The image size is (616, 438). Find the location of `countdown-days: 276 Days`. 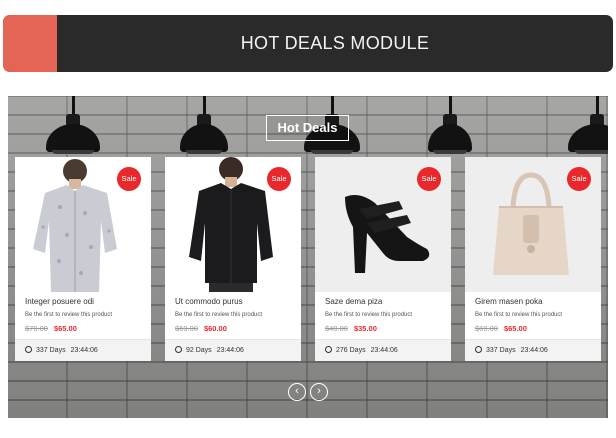

countdown-days: 276 Days is located at coordinates (351, 350).